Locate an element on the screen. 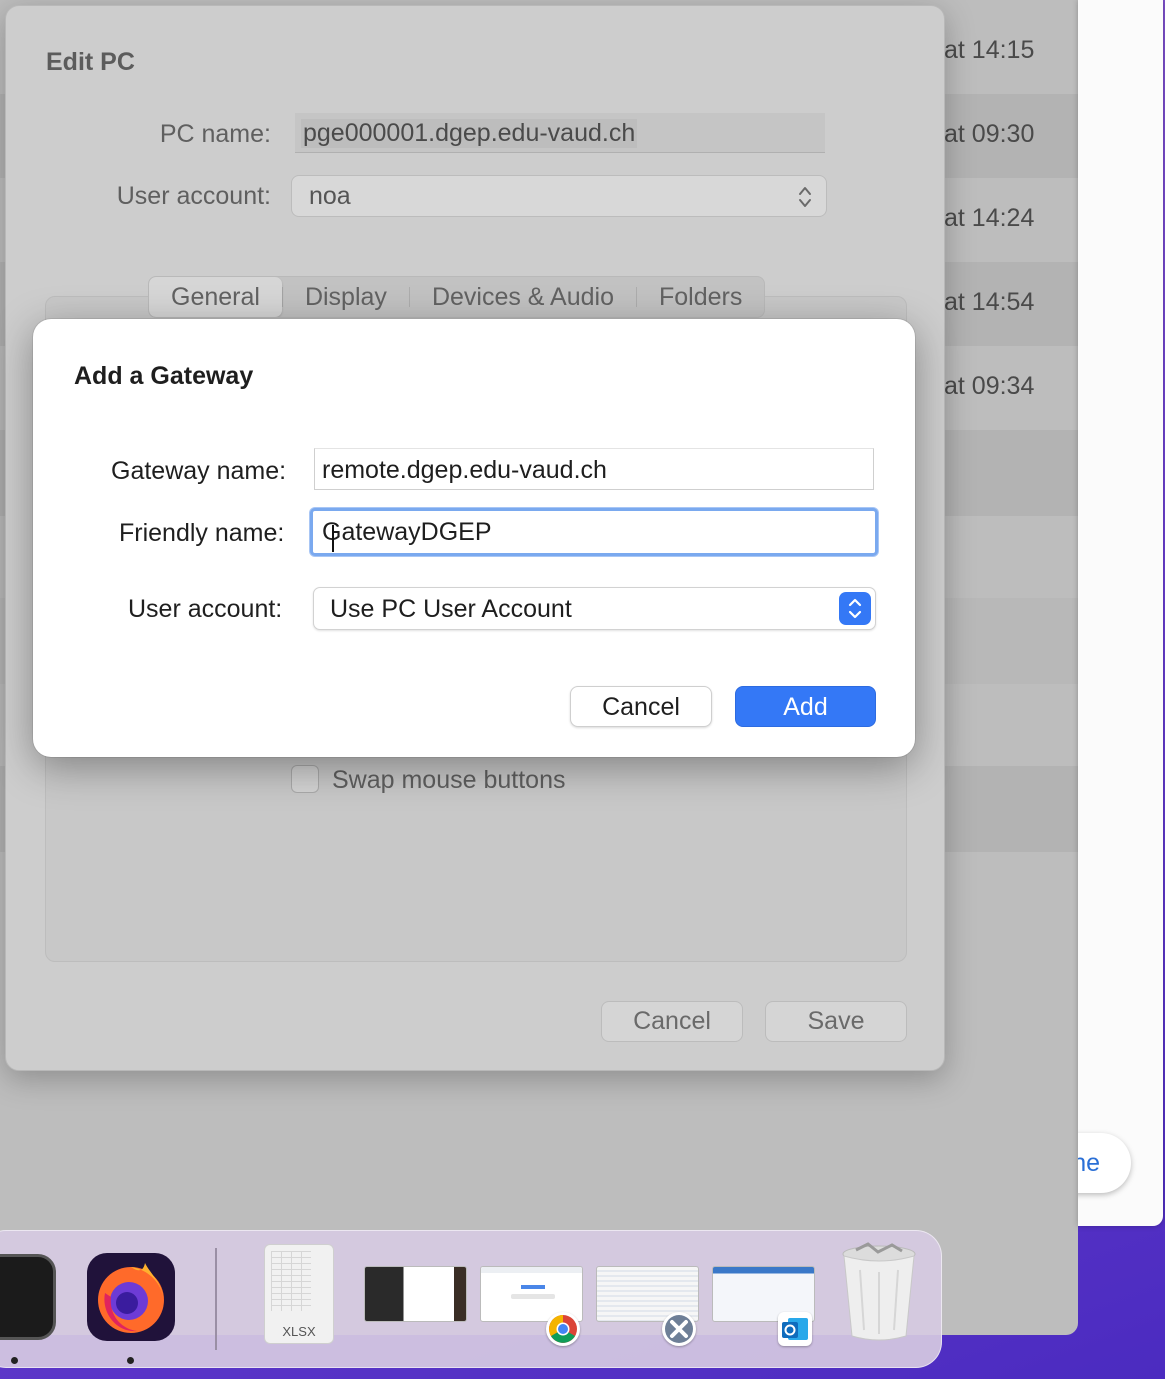 This screenshot has width=1165, height=1379. outlook-icon is located at coordinates (795, 1329).